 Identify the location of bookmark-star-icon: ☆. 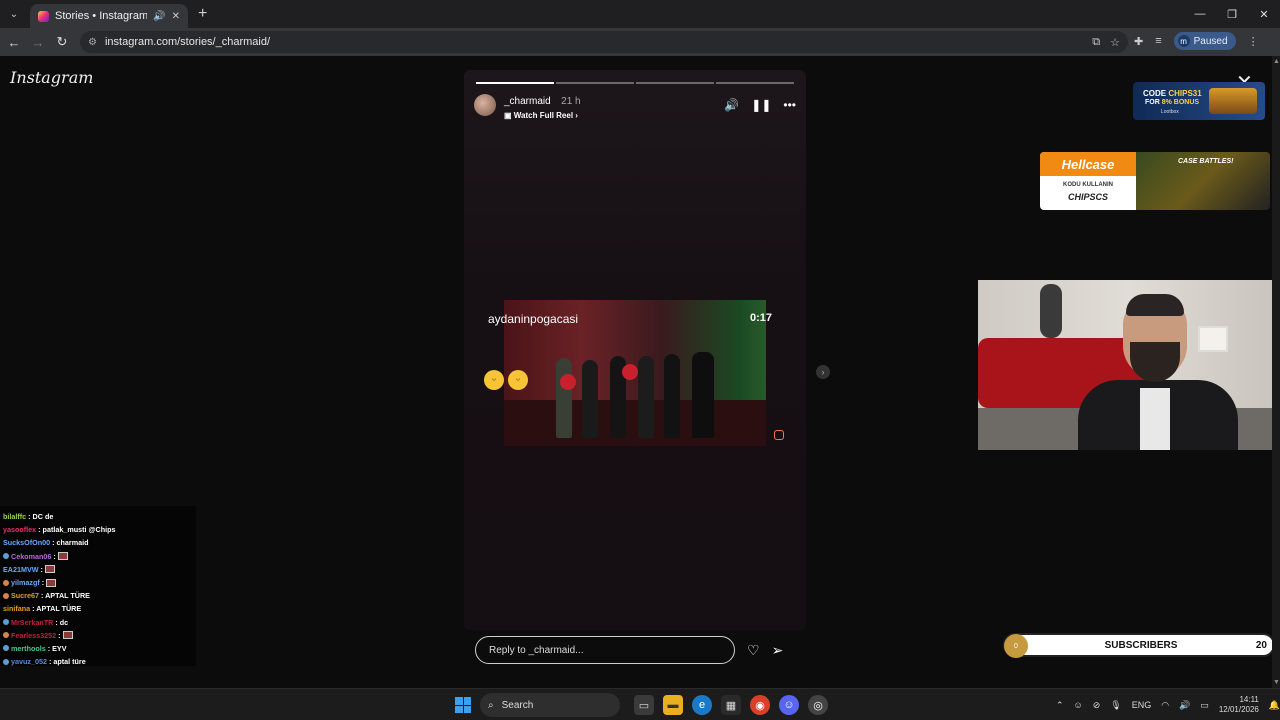
(1115, 42).